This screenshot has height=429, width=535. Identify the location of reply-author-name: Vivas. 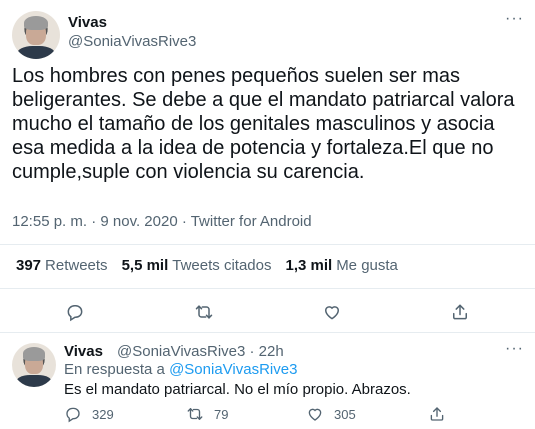
(83, 351).